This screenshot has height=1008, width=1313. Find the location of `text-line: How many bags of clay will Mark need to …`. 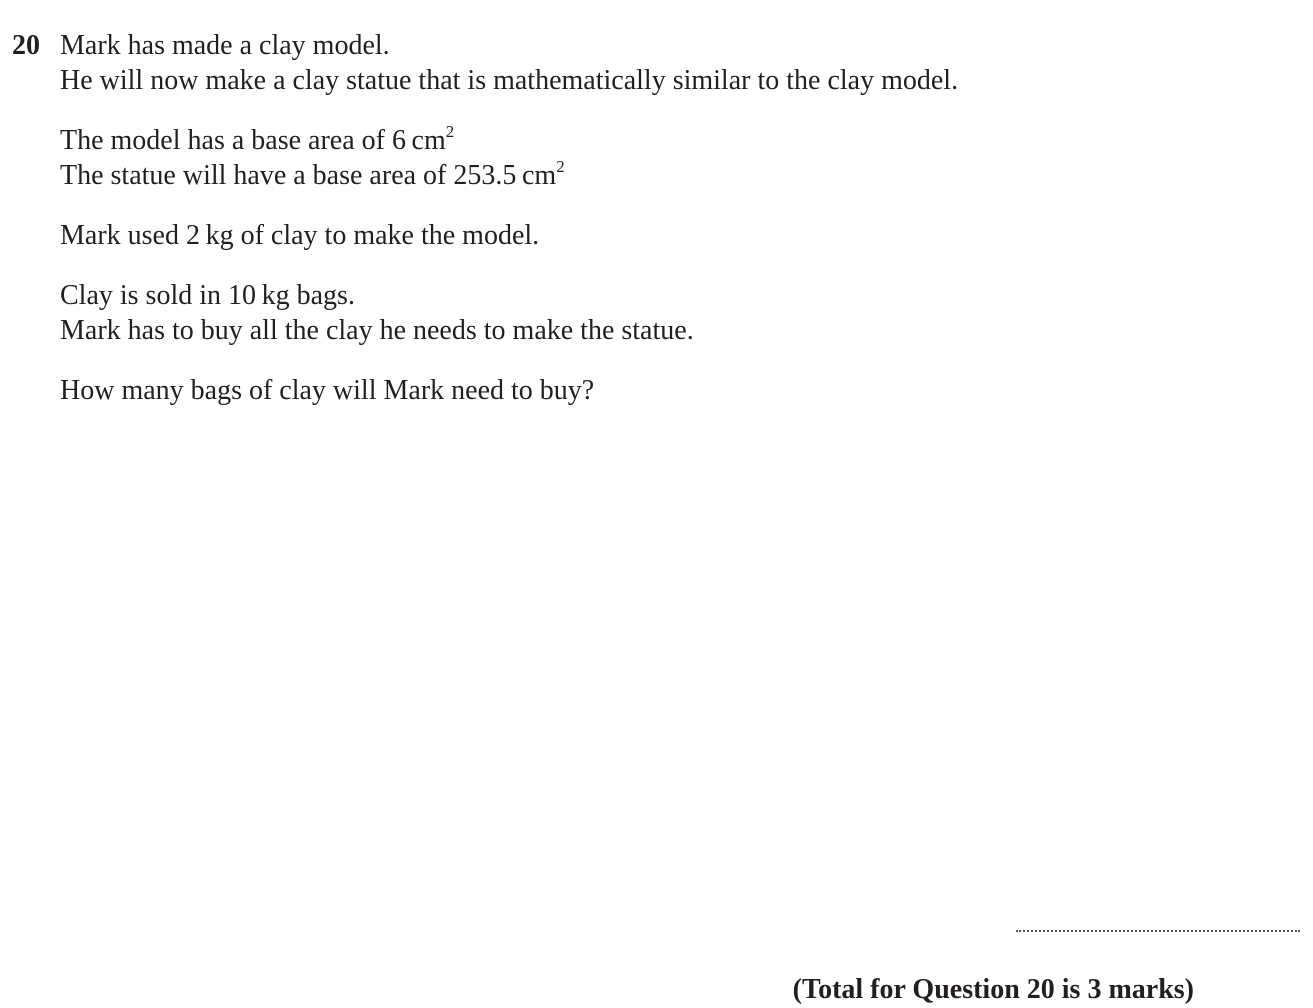

text-line: How many bags of clay will Mark need to … is located at coordinates (327, 390).